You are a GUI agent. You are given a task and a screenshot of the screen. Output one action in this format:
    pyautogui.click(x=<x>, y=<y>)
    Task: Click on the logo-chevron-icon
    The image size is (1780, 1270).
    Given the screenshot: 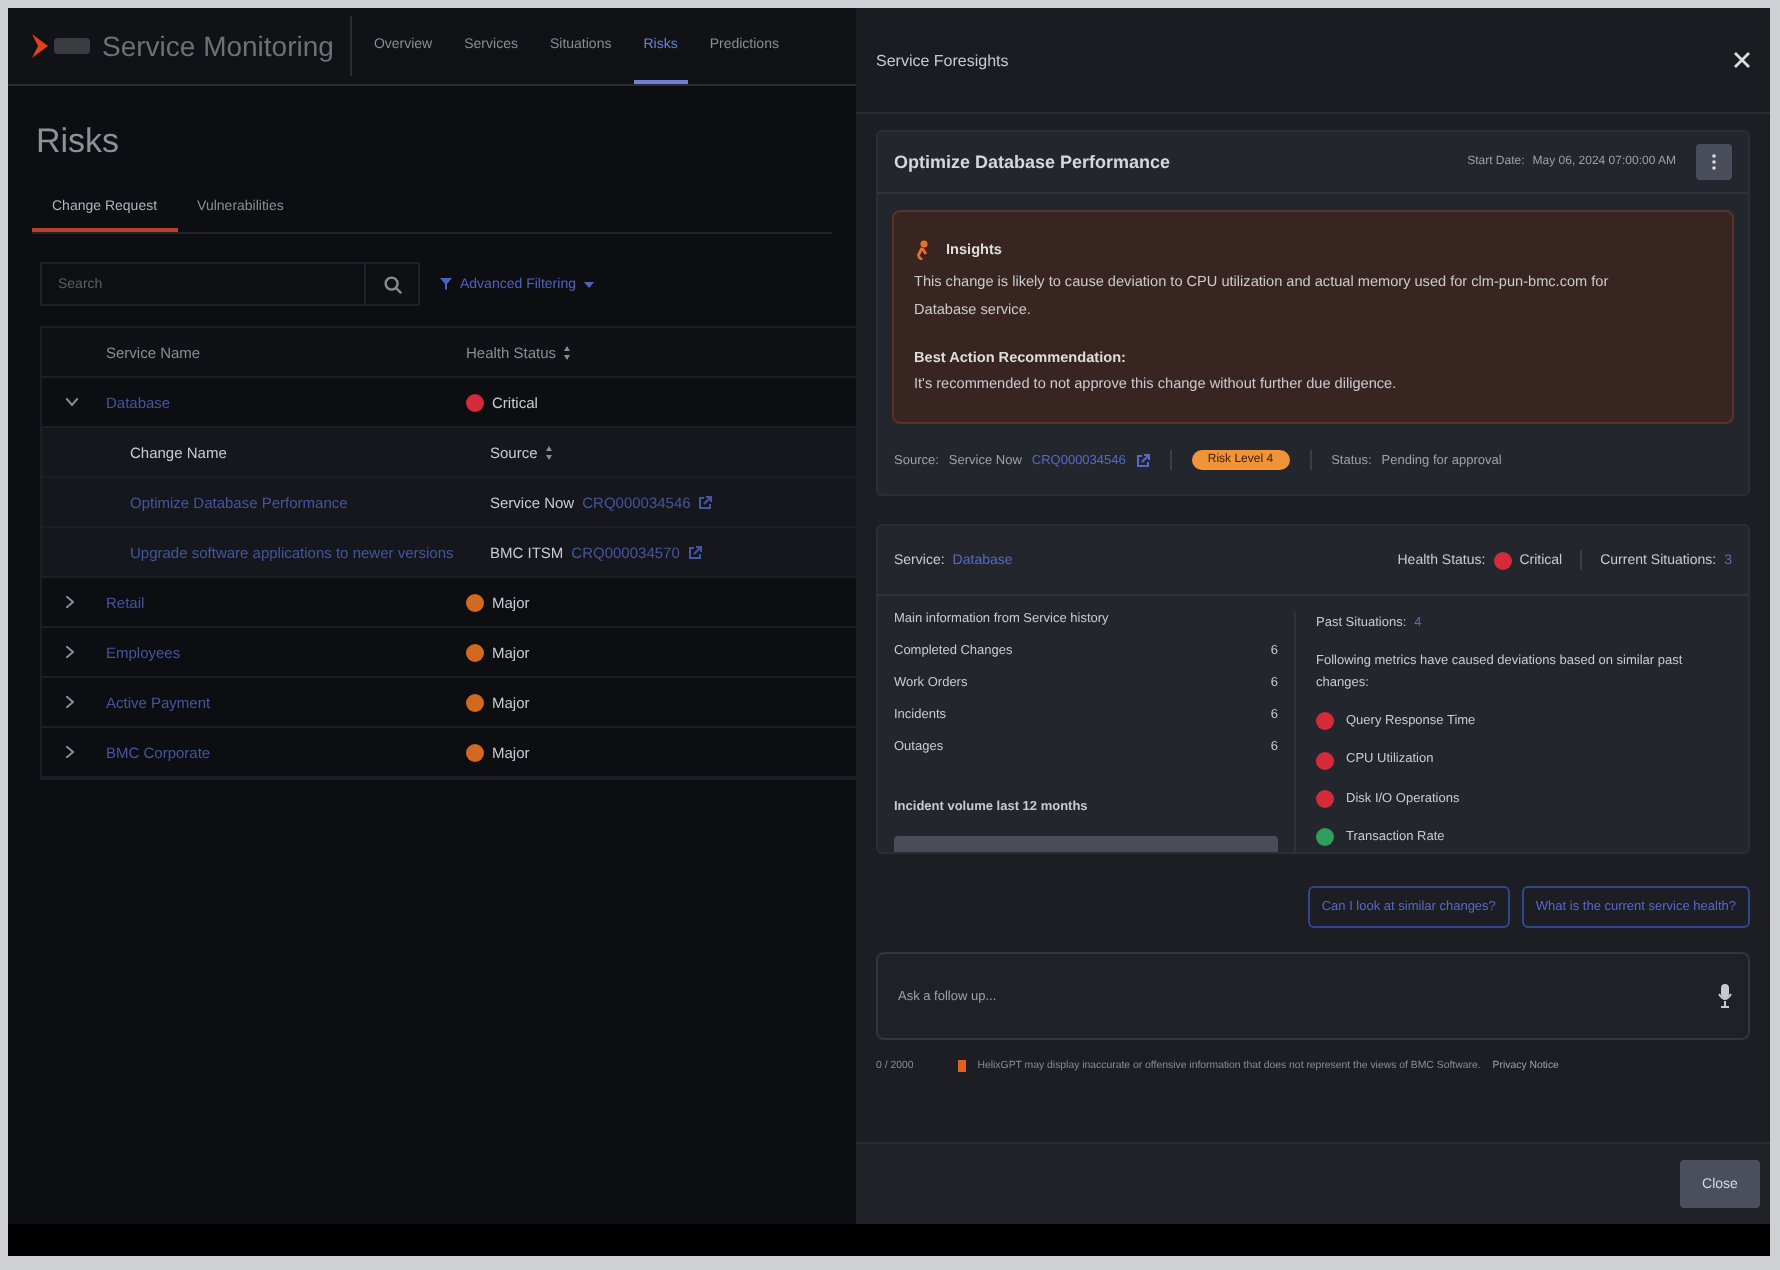 What is the action you would take?
    pyautogui.click(x=40, y=46)
    